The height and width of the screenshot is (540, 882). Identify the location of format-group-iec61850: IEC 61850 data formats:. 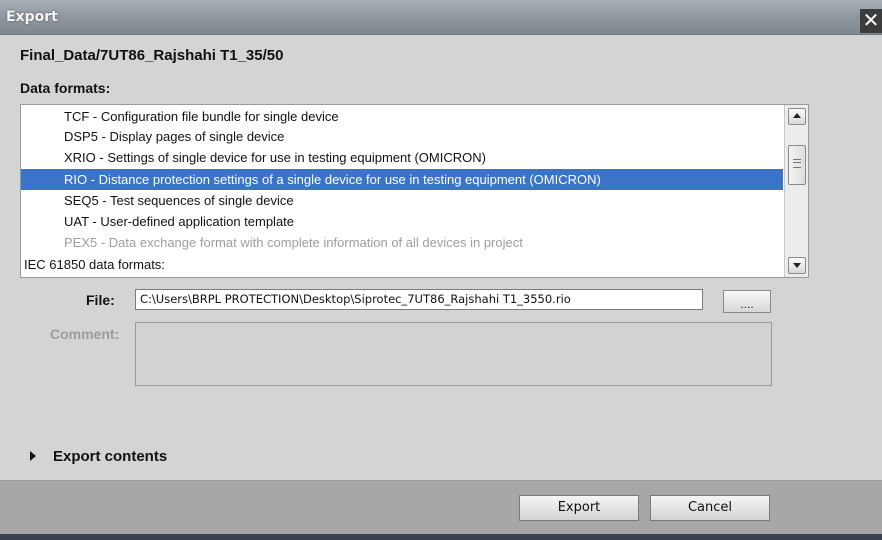
(402, 264).